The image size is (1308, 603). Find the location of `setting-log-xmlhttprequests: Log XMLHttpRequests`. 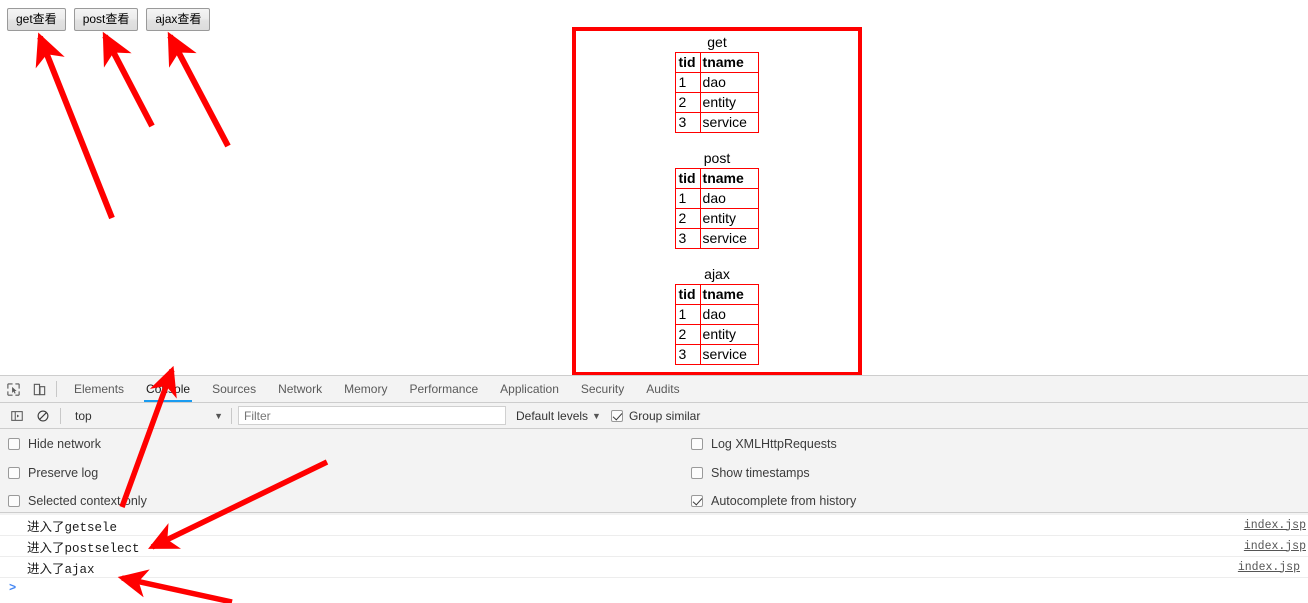

setting-log-xmlhttprequests: Log XMLHttpRequests is located at coordinates (764, 444).